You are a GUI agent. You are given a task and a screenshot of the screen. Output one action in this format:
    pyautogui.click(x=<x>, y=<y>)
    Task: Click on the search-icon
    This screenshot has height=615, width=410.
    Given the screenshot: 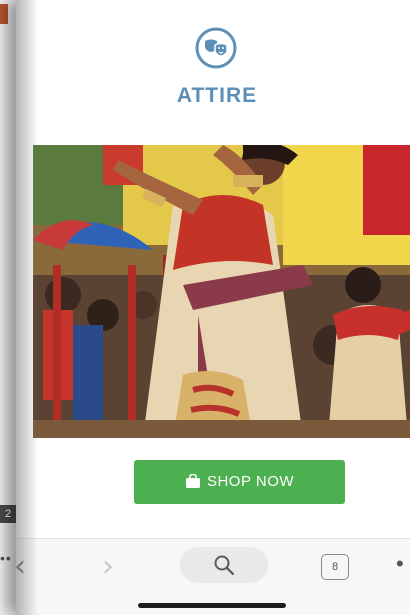 What is the action you would take?
    pyautogui.click(x=224, y=565)
    